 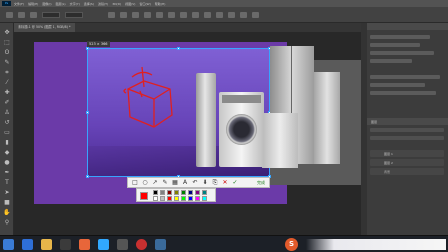 What do you see at coordinates (219, 14) in the screenshot?
I see `3d-mode-button` at bounding box center [219, 14].